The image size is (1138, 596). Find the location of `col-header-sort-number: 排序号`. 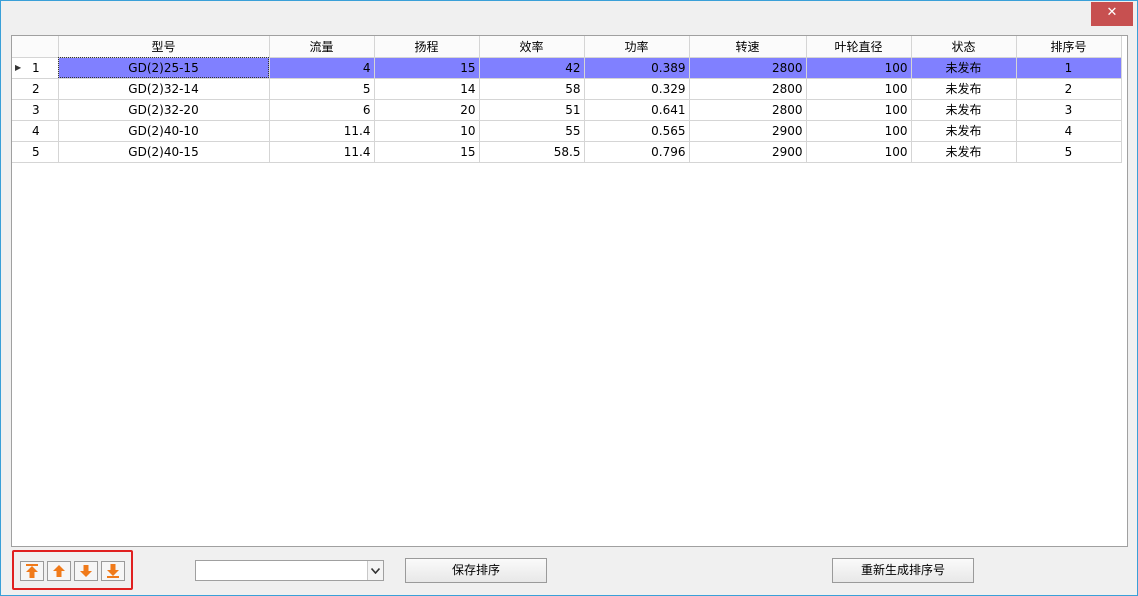

col-header-sort-number: 排序号 is located at coordinates (1069, 47).